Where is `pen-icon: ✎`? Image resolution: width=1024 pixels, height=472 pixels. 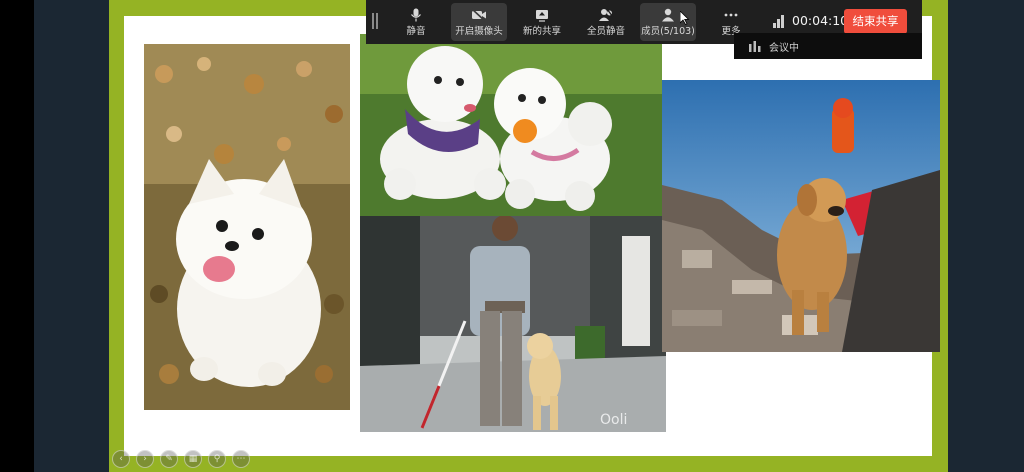 pen-icon: ✎ is located at coordinates (169, 459).